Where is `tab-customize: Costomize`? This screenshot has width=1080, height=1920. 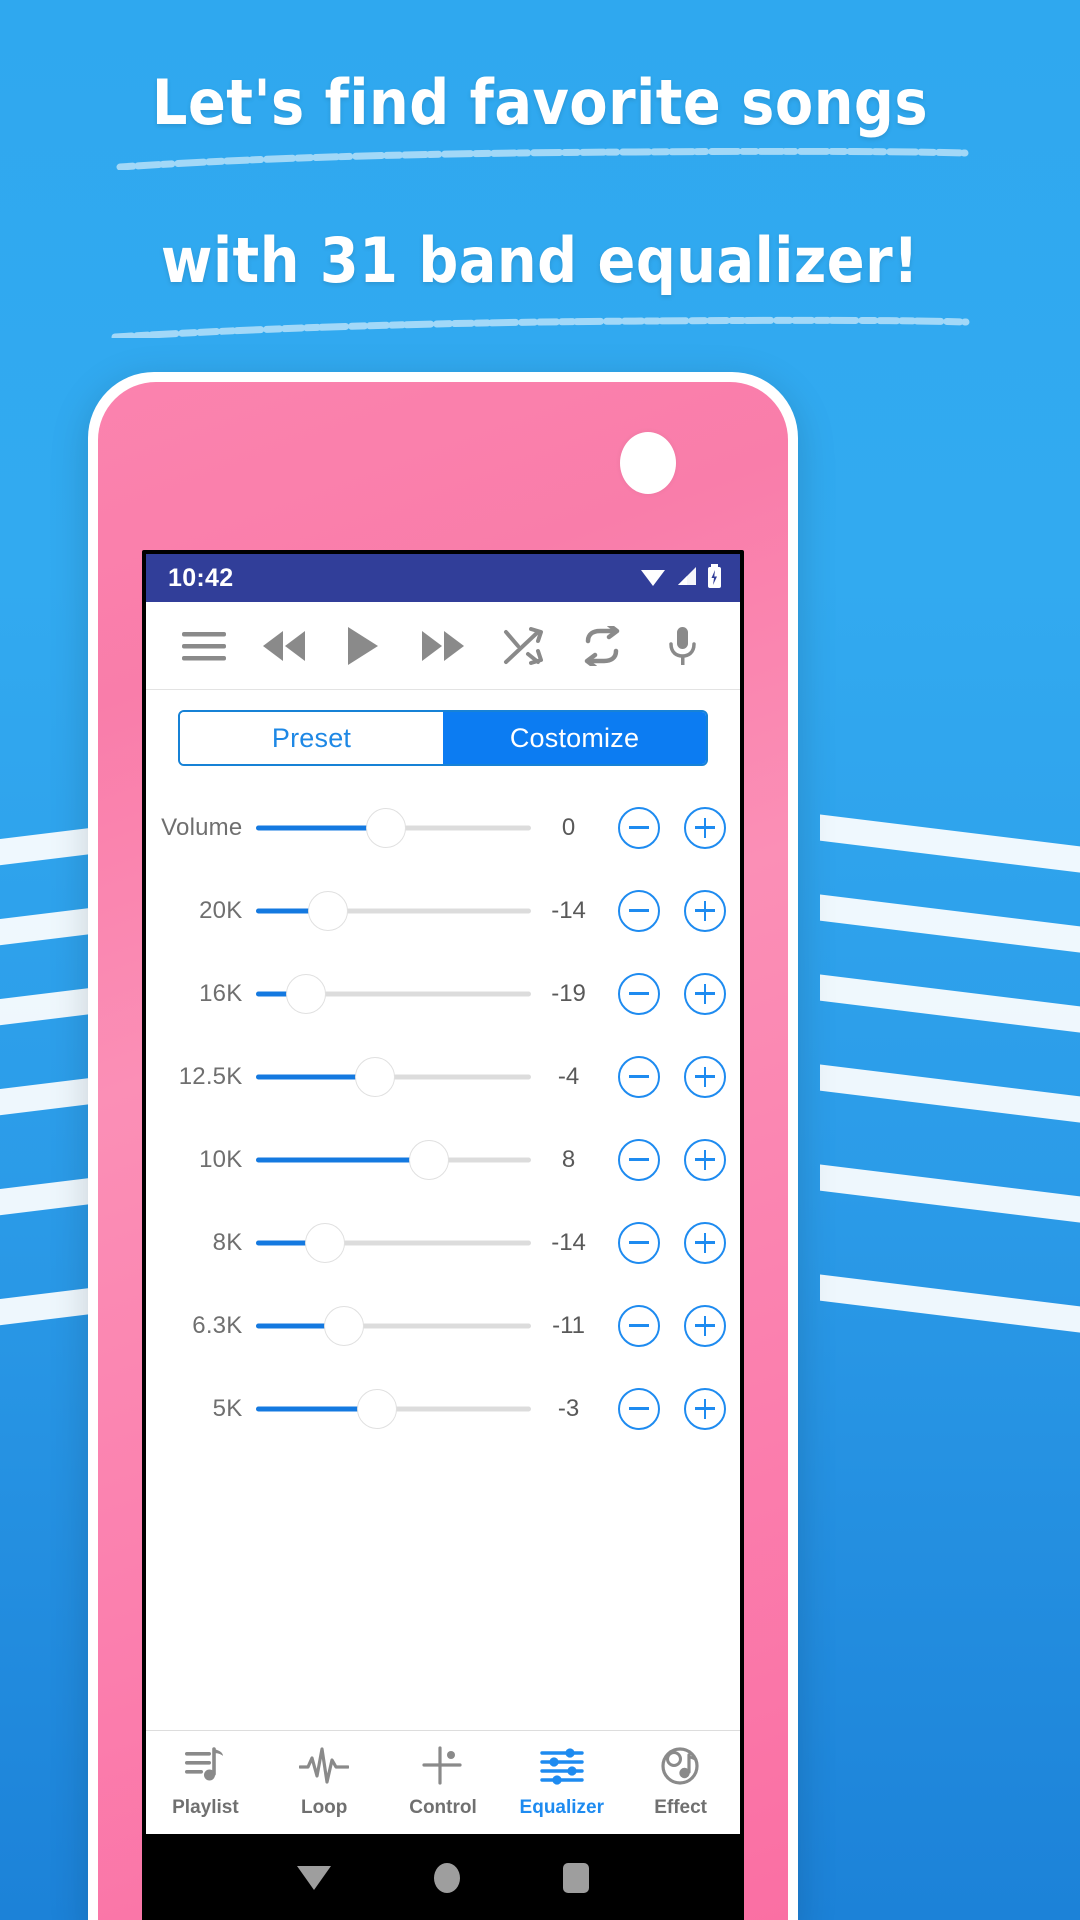 tab-customize: Costomize is located at coordinates (574, 738).